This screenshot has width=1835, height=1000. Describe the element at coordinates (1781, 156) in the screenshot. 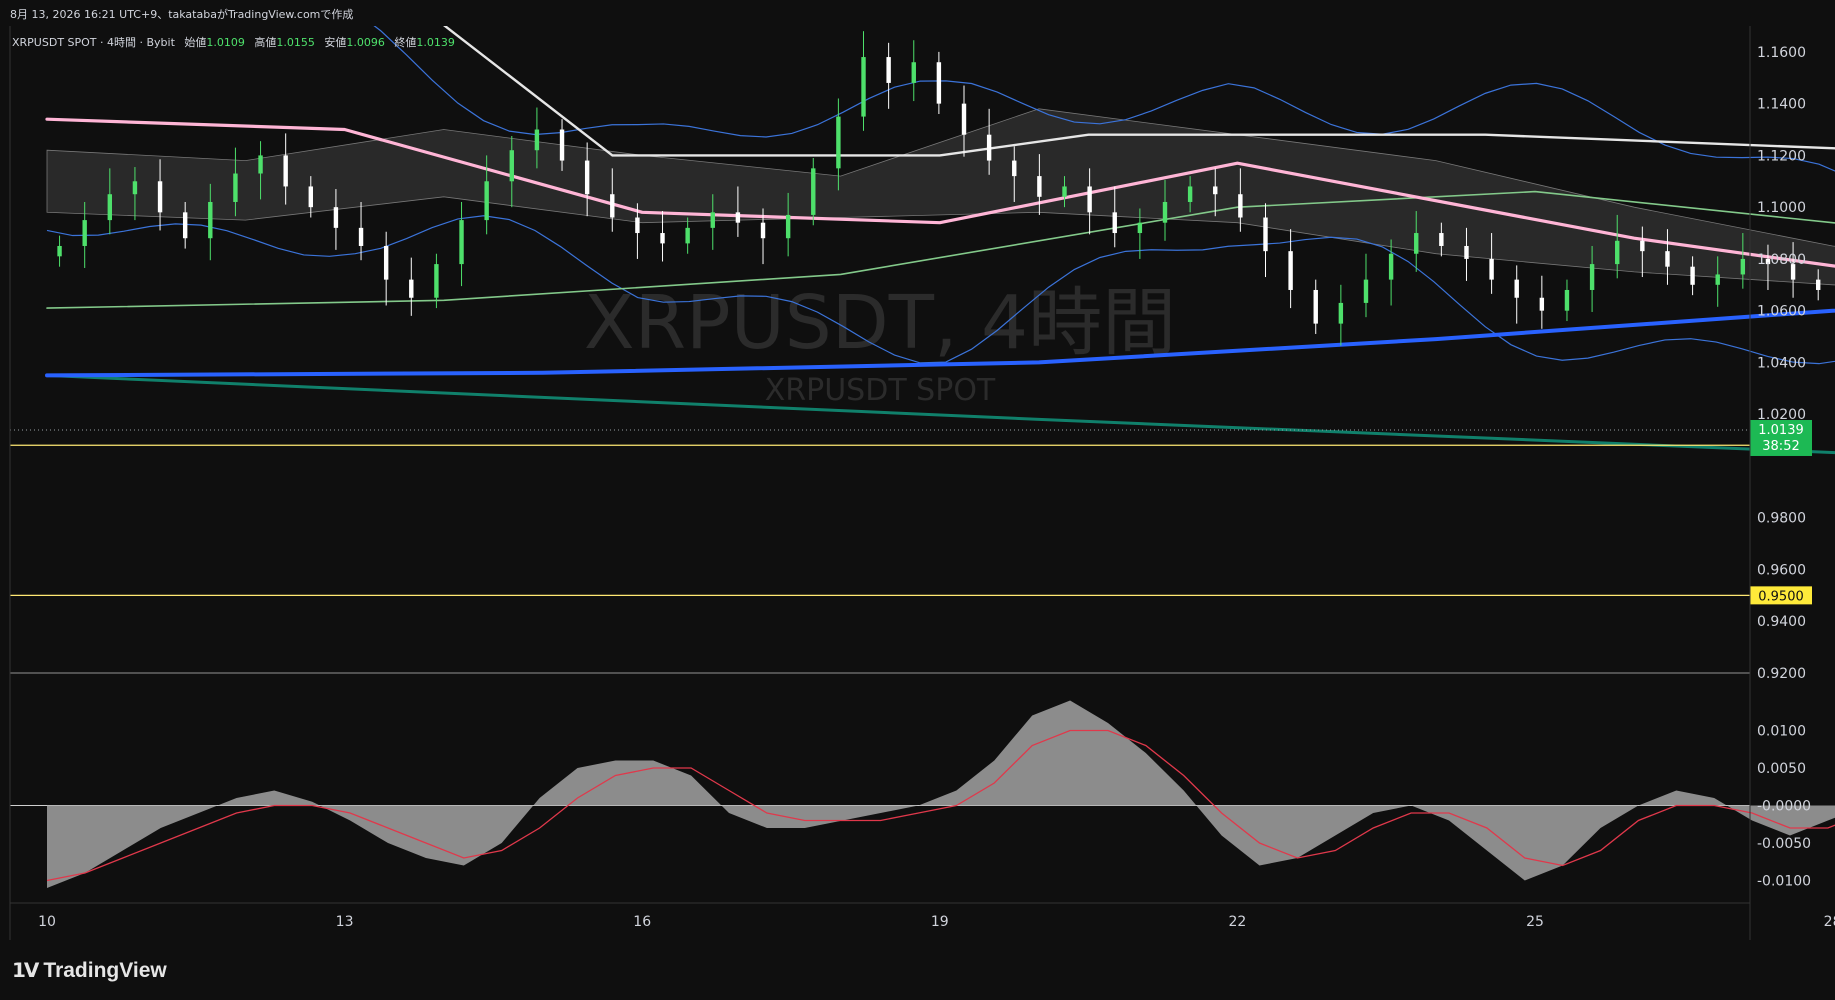

I see `price-tick-label: 1.1200` at that location.